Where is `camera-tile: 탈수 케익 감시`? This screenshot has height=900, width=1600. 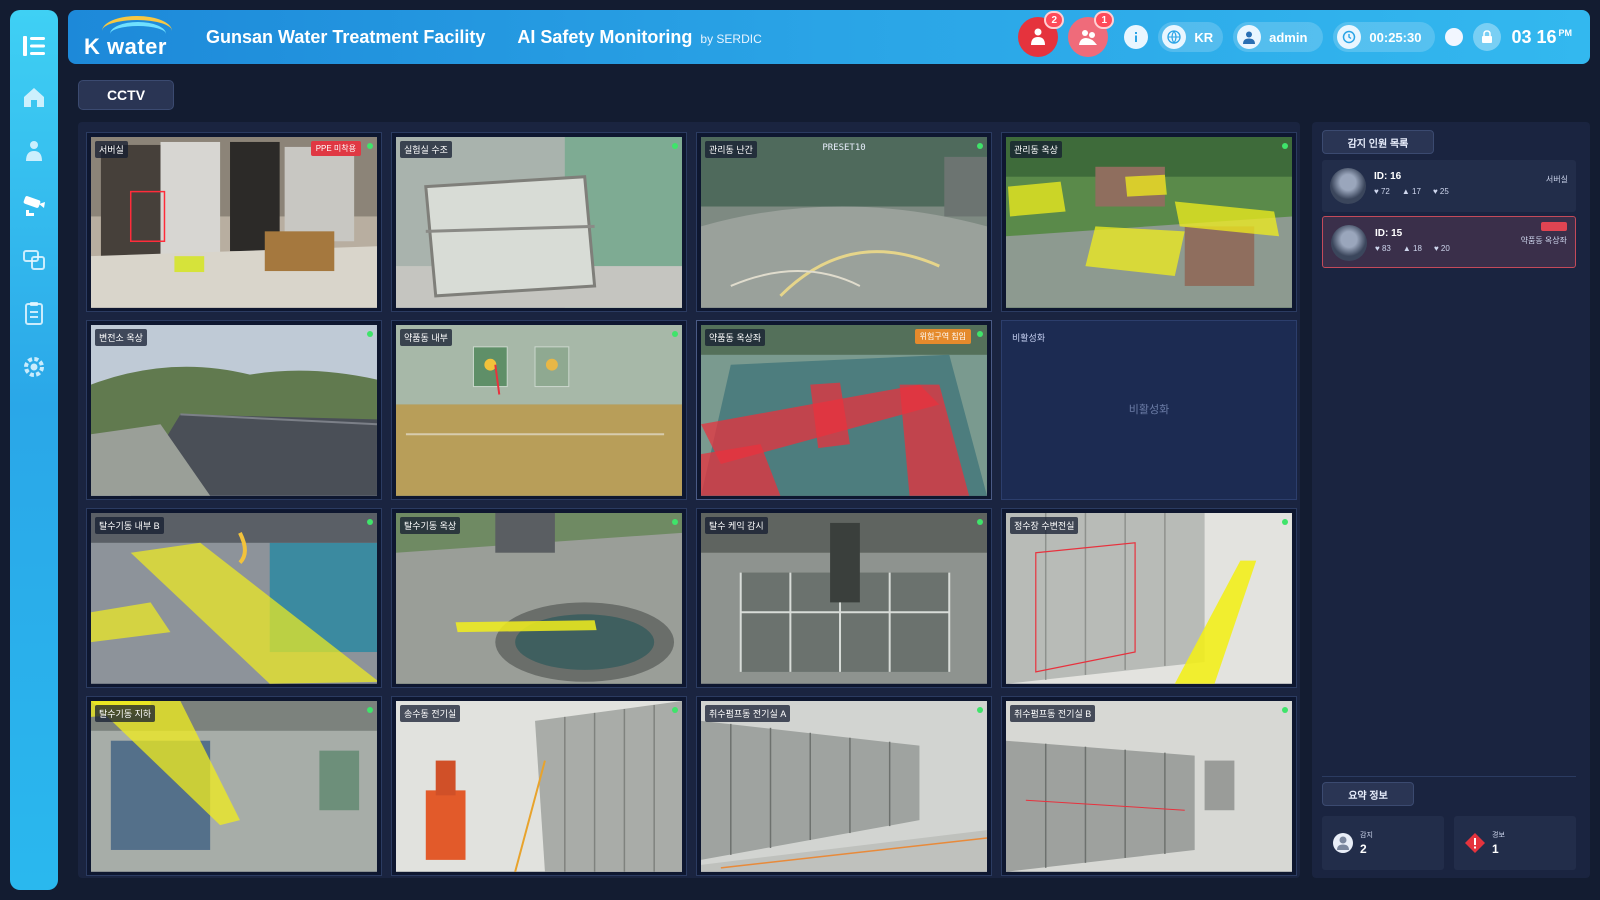 camera-tile: 탈수 케익 감시 is located at coordinates (844, 598).